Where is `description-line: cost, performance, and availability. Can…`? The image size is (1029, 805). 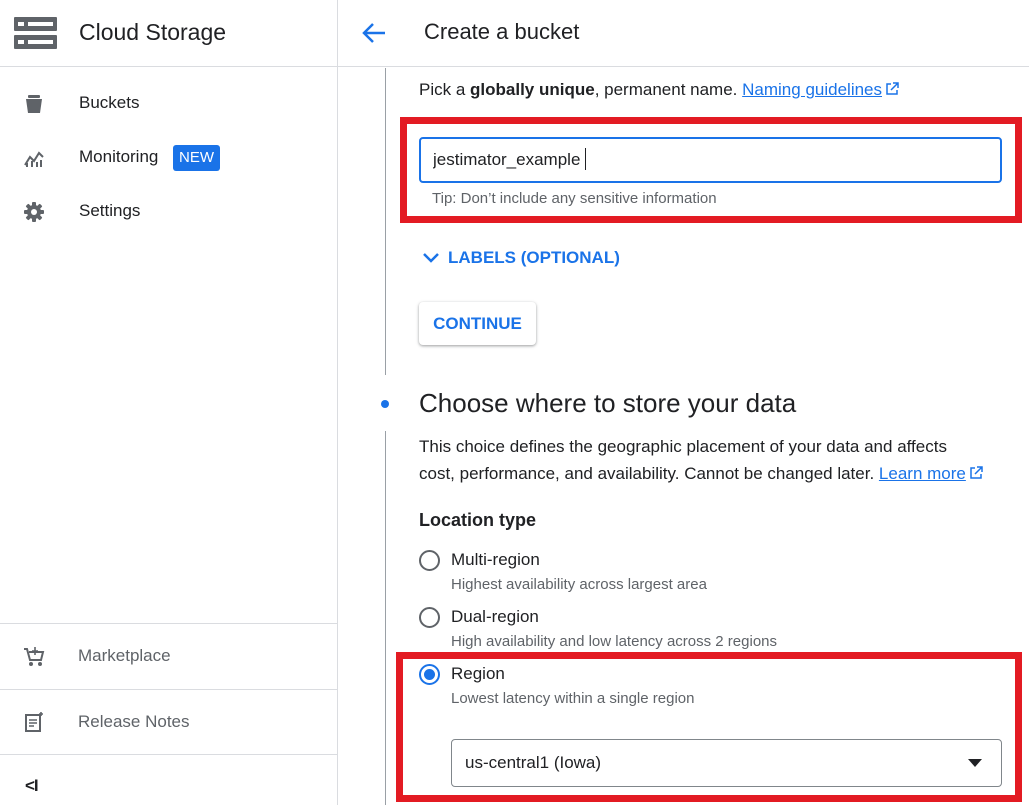
description-line: cost, performance, and availability. Can… is located at coordinates (647, 473).